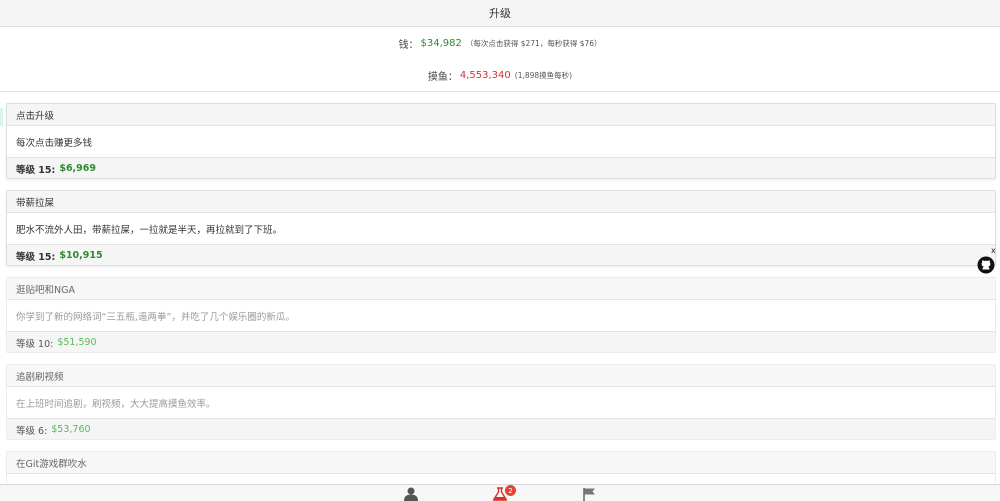 The image size is (1000, 501). What do you see at coordinates (543, 75) in the screenshot?
I see `fish-rate-note: (1,898摸鱼每秒)` at bounding box center [543, 75].